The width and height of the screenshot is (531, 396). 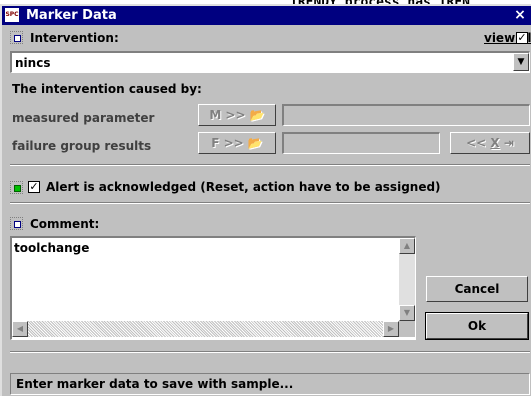 I want to click on scroll-down-icon: ▼, so click(x=407, y=313).